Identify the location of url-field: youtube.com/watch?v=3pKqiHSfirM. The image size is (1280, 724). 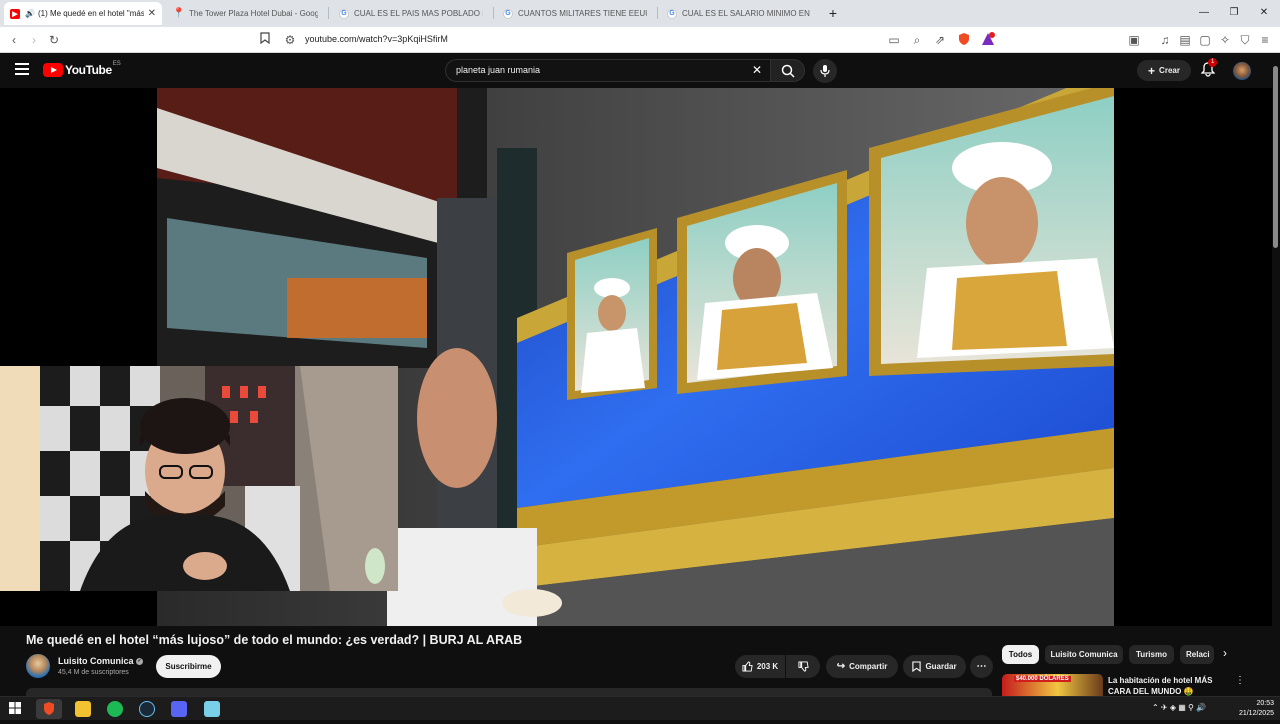
(376, 39).